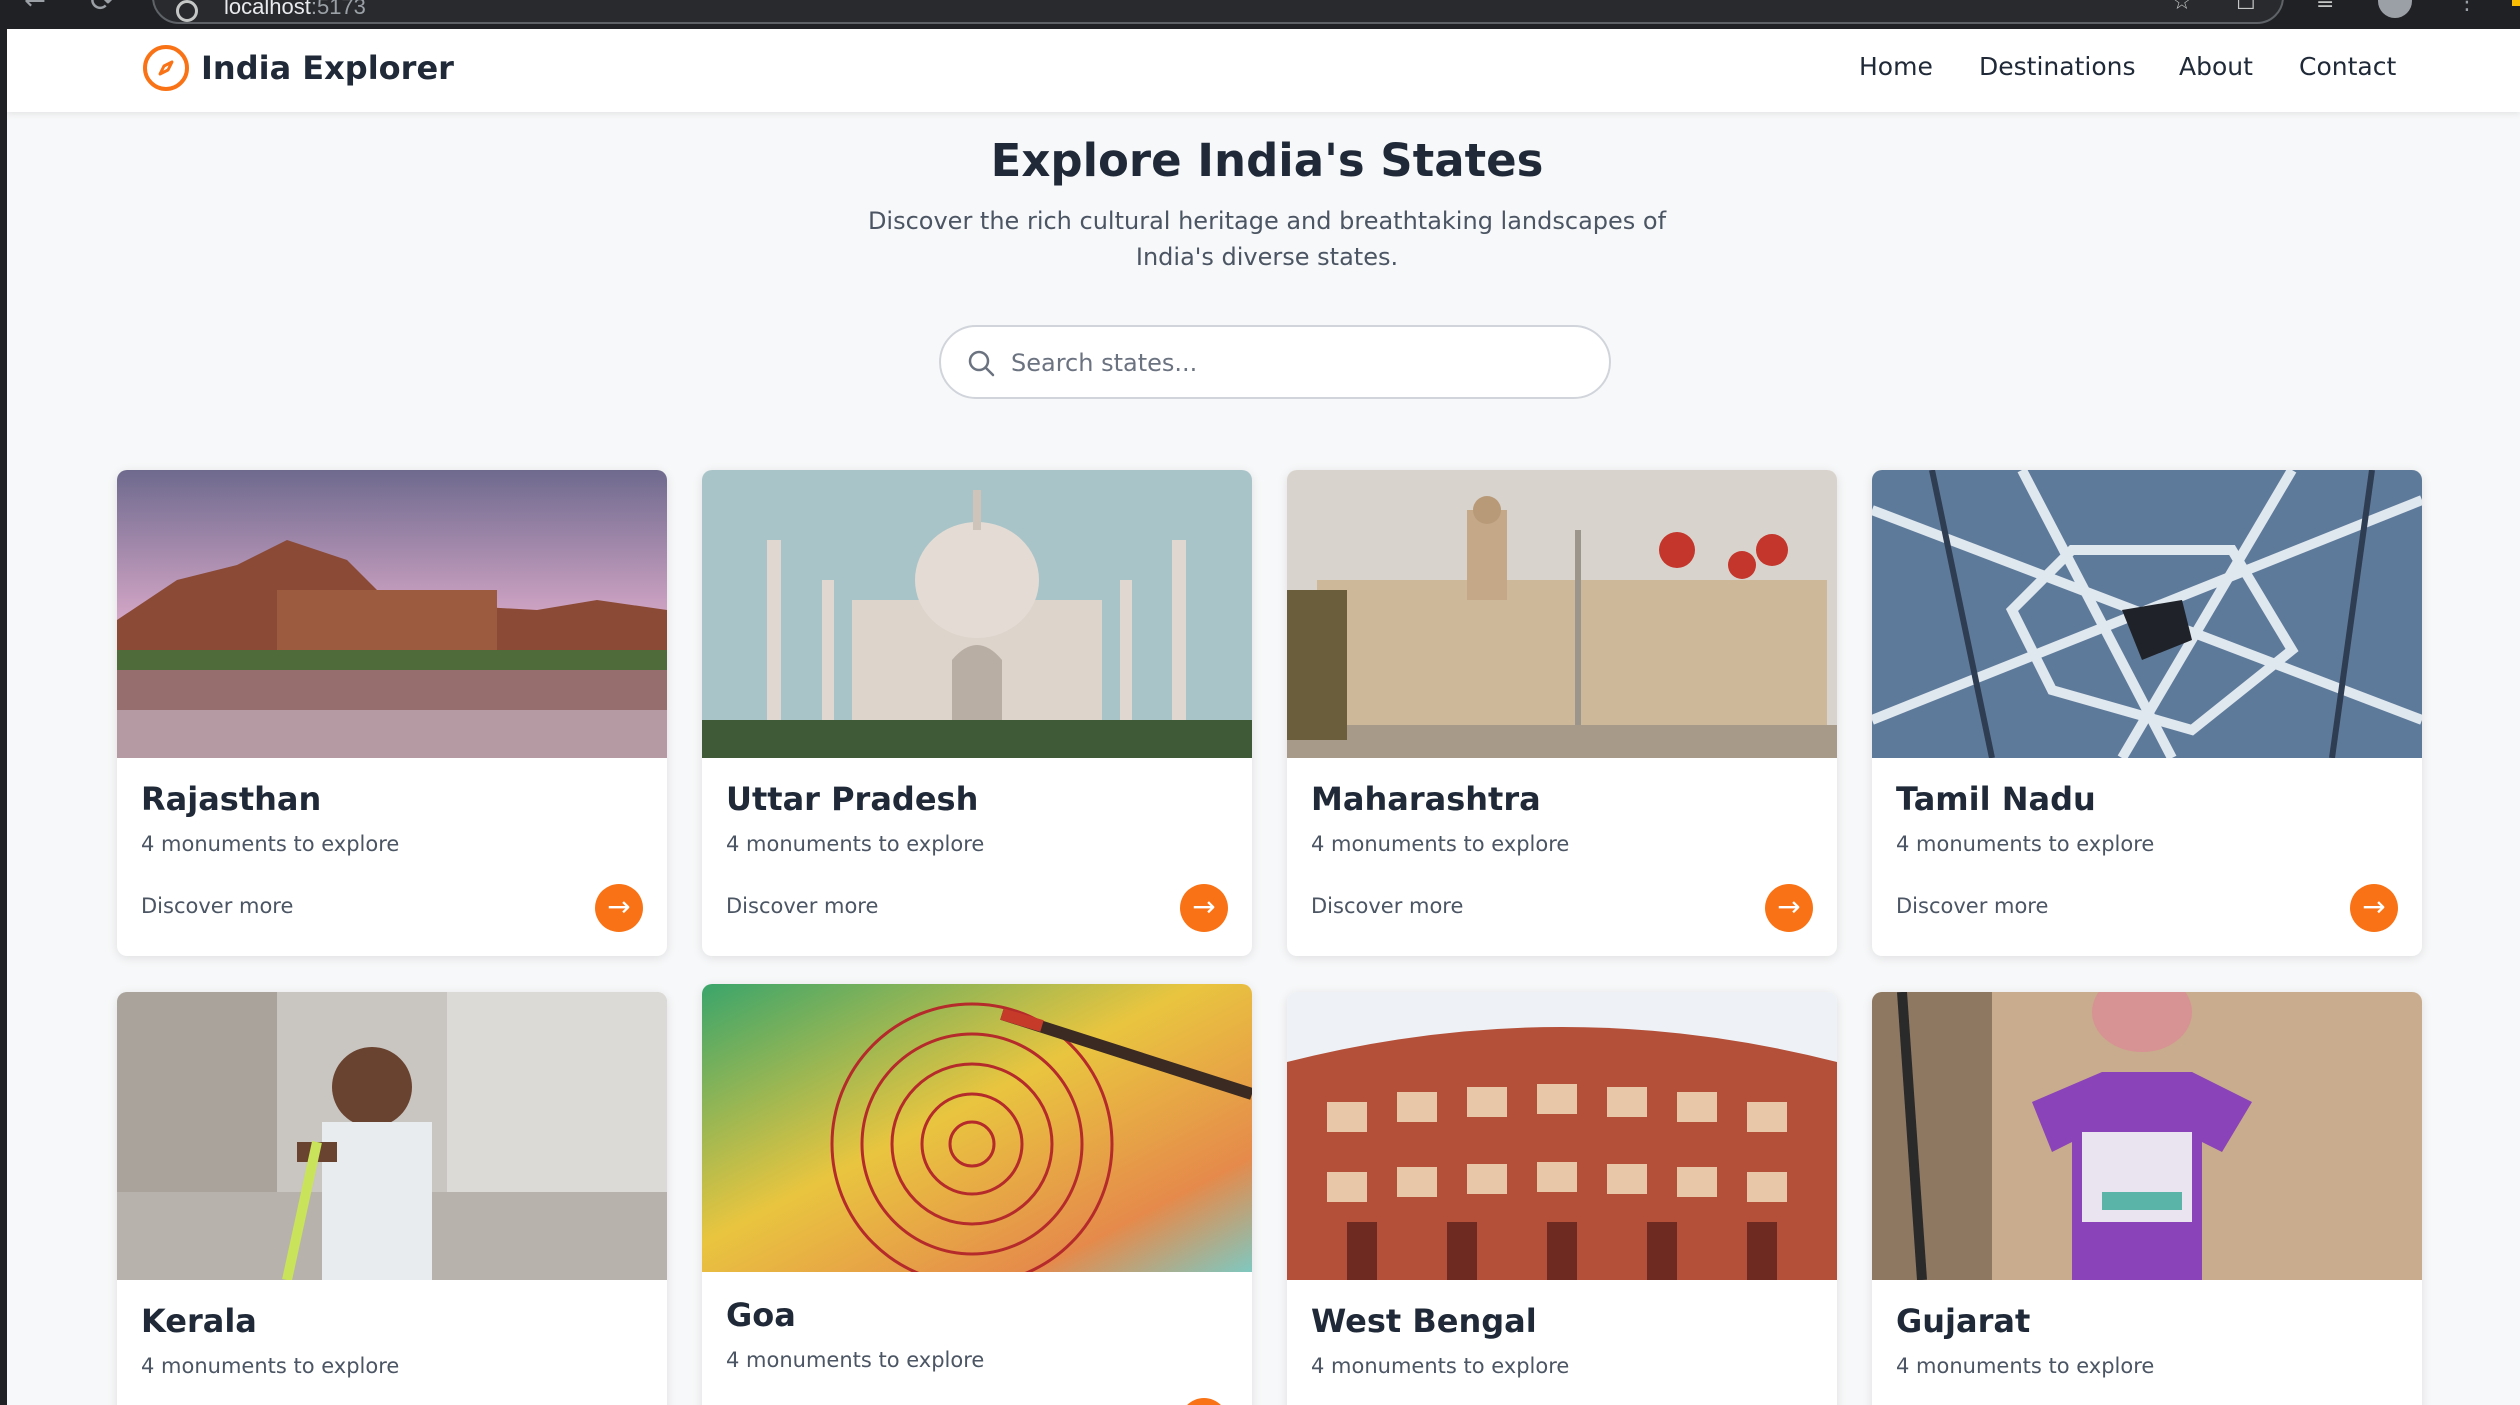 This screenshot has width=2520, height=1405. I want to click on reload-icon: ⟳, so click(102, 9).